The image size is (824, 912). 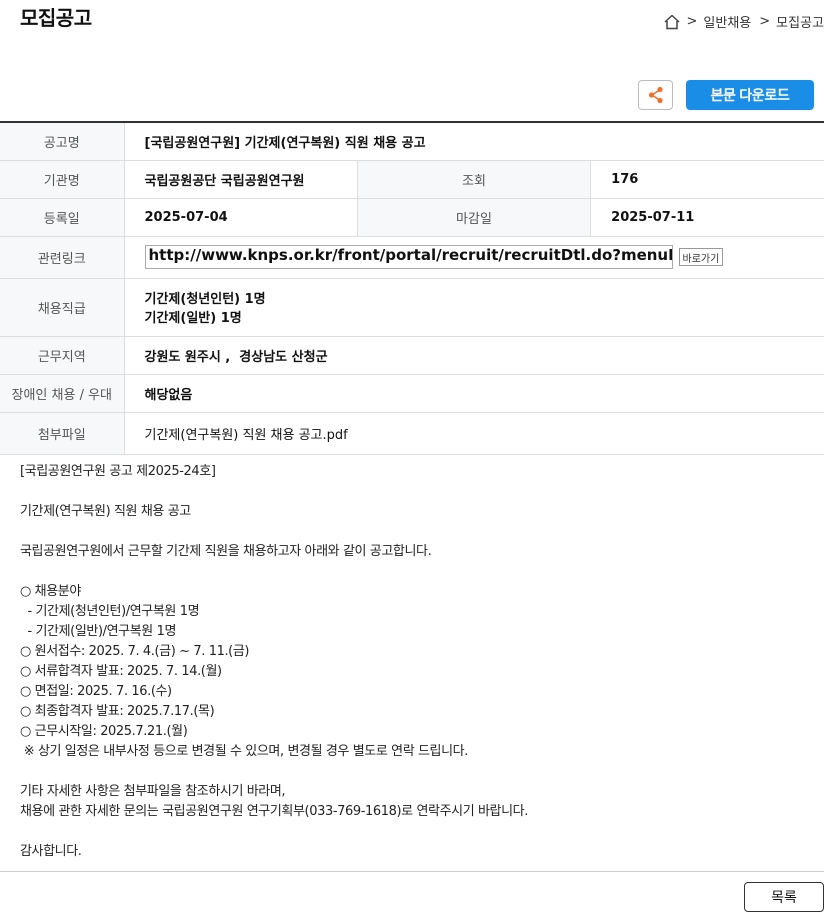 I want to click on body-line: ○ 원서접수: 2025. 7. 4.(금) ~ 7. 11.(금), so click(x=135, y=651).